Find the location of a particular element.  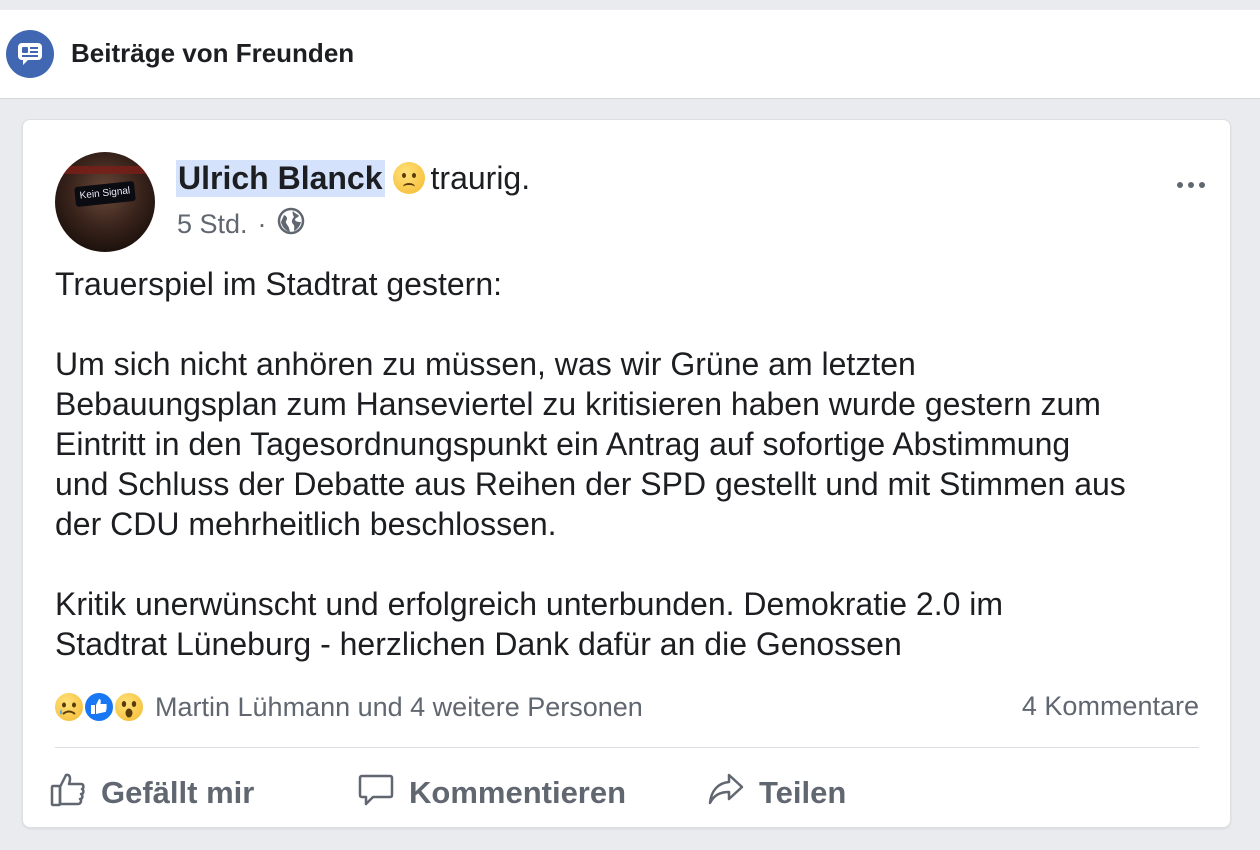

section-title: Beiträge von Freunden is located at coordinates (213, 53).